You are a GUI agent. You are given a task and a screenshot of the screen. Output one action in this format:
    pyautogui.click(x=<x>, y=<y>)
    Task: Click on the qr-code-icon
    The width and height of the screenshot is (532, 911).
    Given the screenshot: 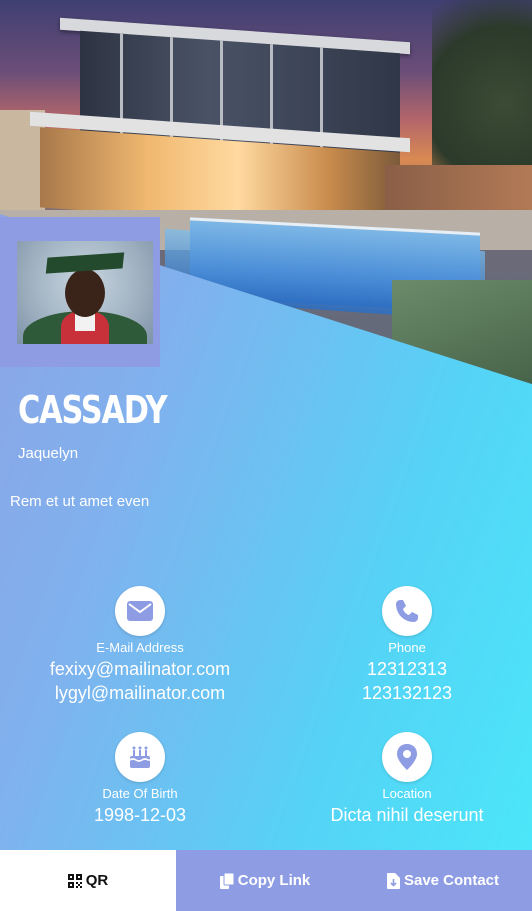 What is the action you would take?
    pyautogui.click(x=74, y=880)
    